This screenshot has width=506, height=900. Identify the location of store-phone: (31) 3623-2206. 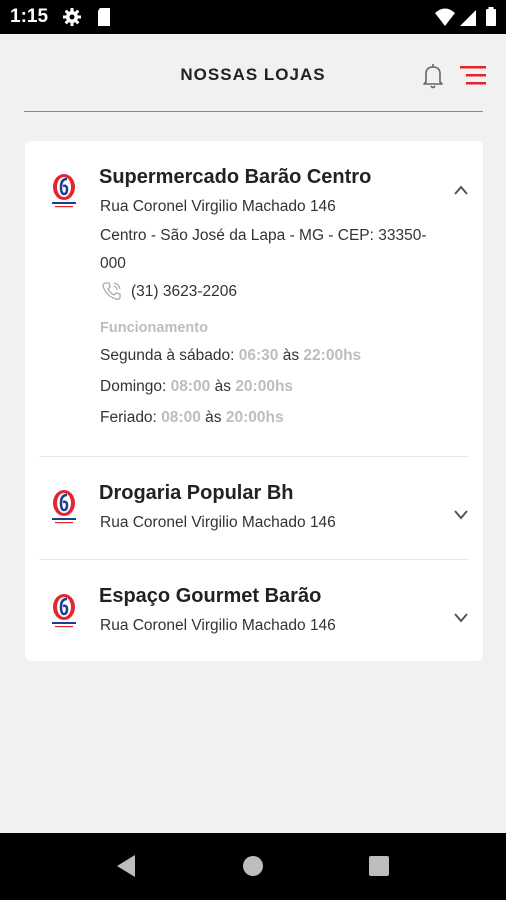
(184, 292).